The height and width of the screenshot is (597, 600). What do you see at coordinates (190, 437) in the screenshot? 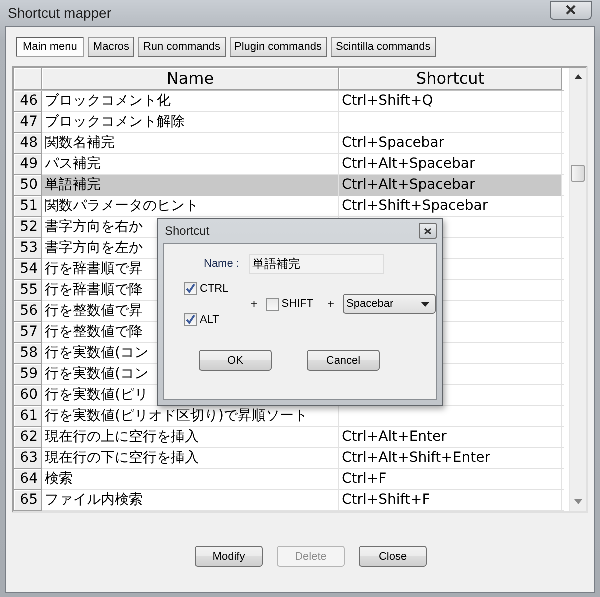
I see `table-cell: 現在行の上に空行を挿入` at bounding box center [190, 437].